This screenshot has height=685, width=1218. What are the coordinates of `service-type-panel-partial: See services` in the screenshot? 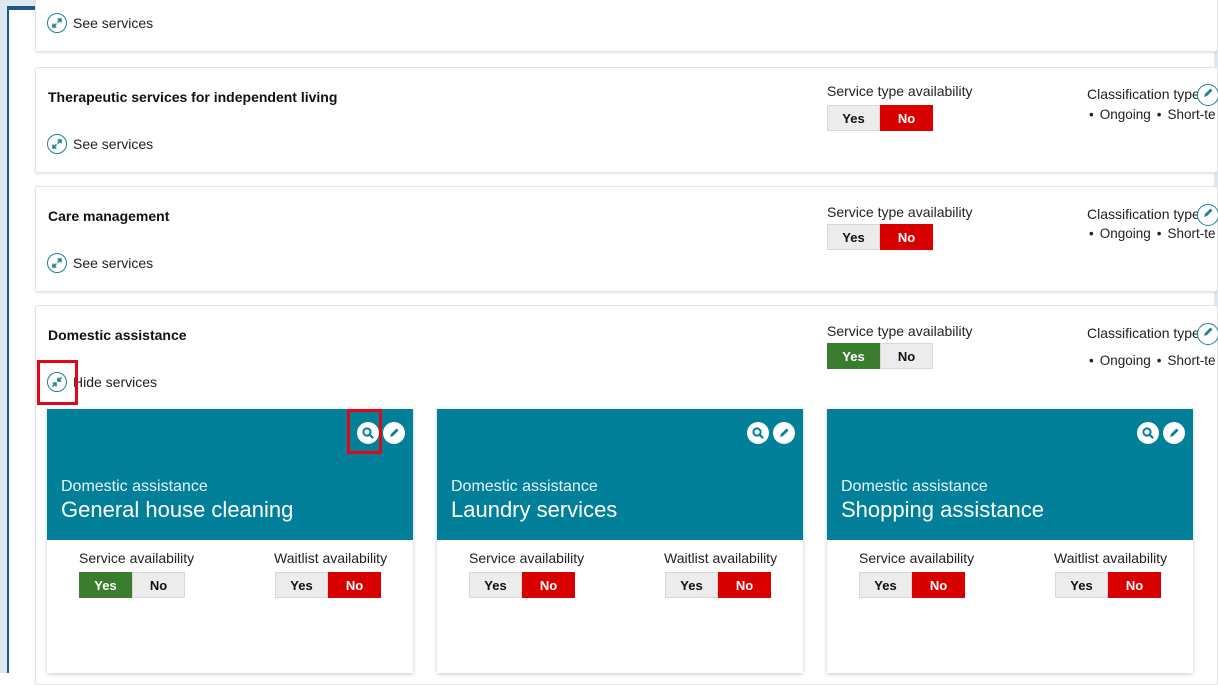 It's located at (626, 26).